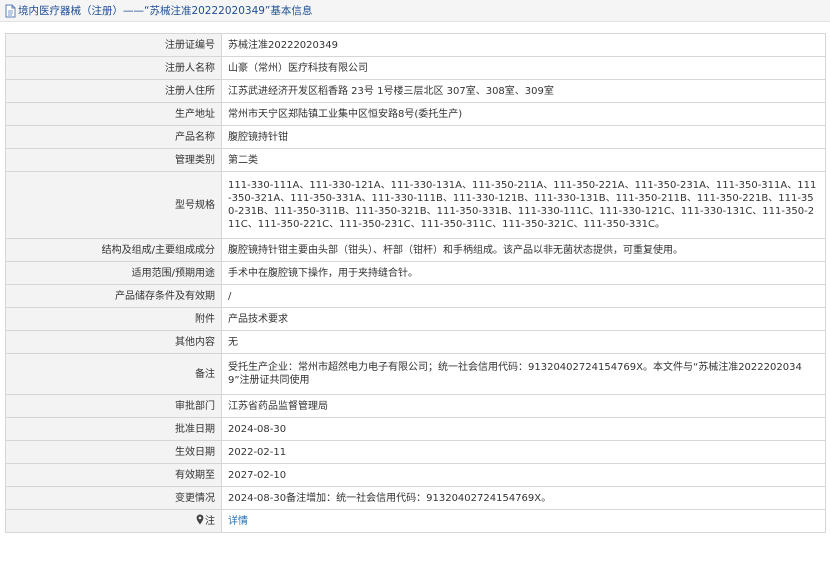 This screenshot has width=830, height=562. Describe the element at coordinates (113, 406) in the screenshot. I see `field-label: 审批部门` at that location.